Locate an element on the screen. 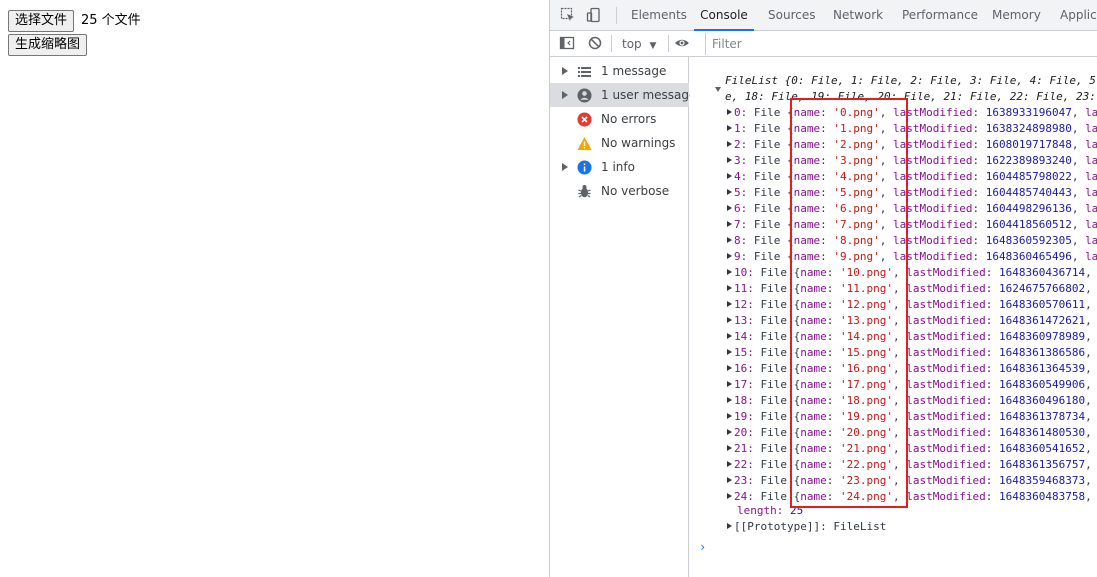 This screenshot has width=1097, height=577. tab-sources: Sources is located at coordinates (791, 15).